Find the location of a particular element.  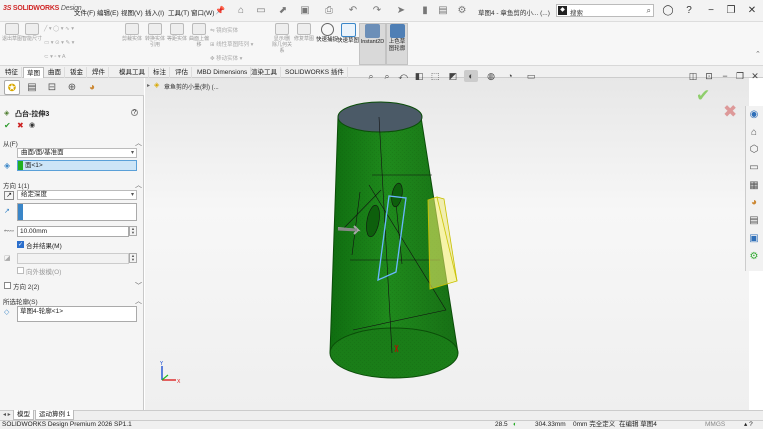

design-library-icon: ⬡ is located at coordinates (754, 150).